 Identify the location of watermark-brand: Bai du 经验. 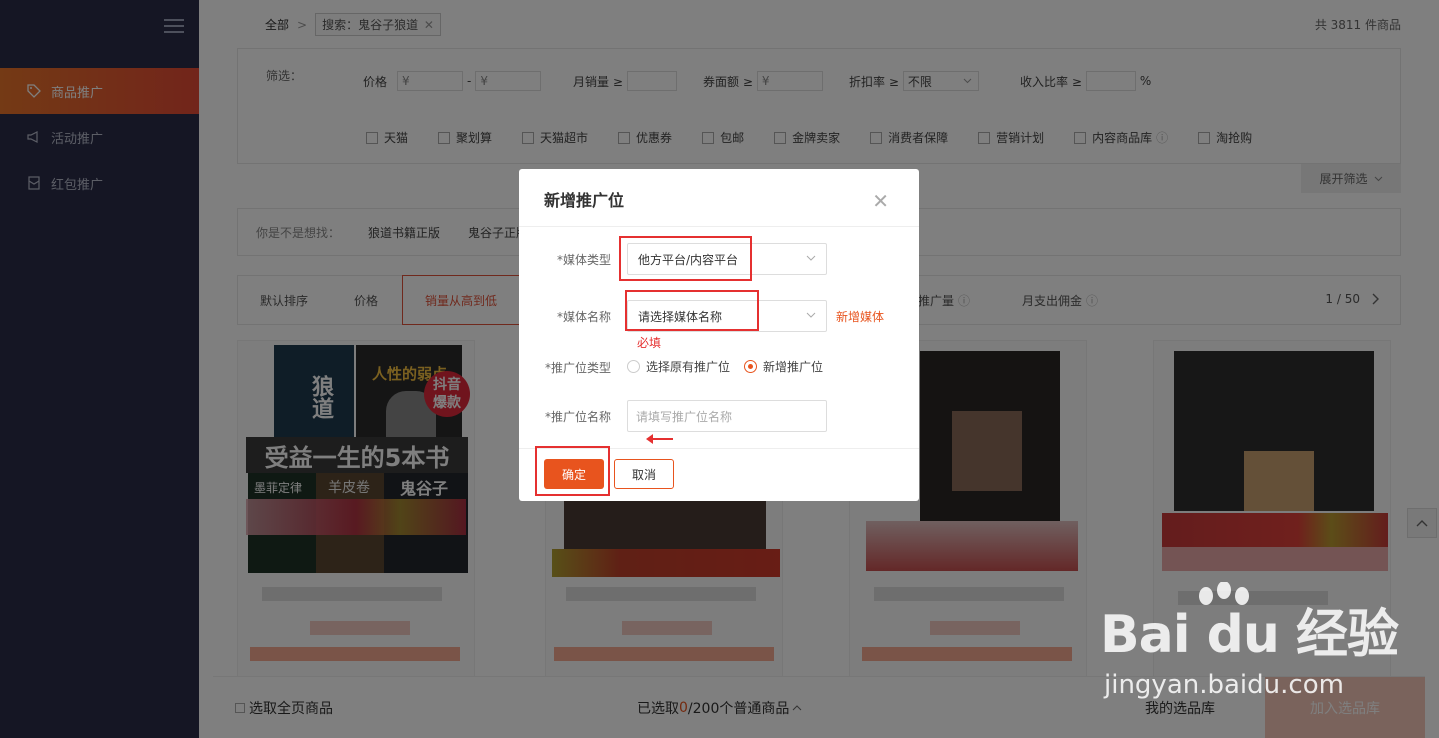
(1249, 635).